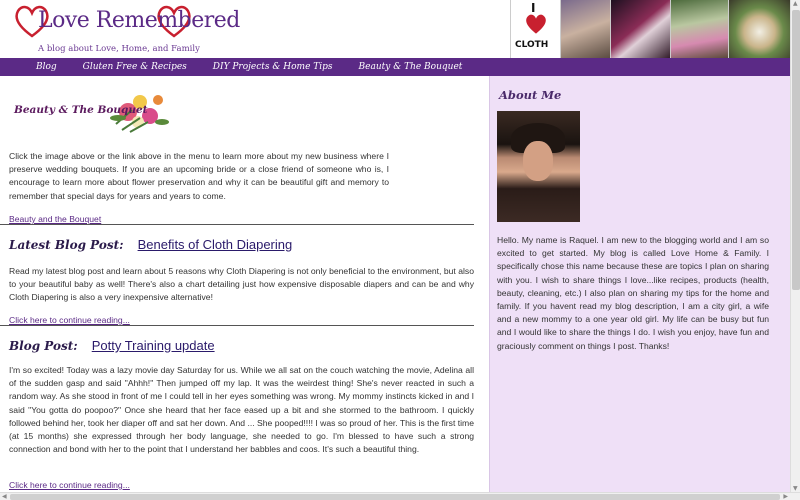  Describe the element at coordinates (536, 24) in the screenshot. I see `heart-icon` at that location.